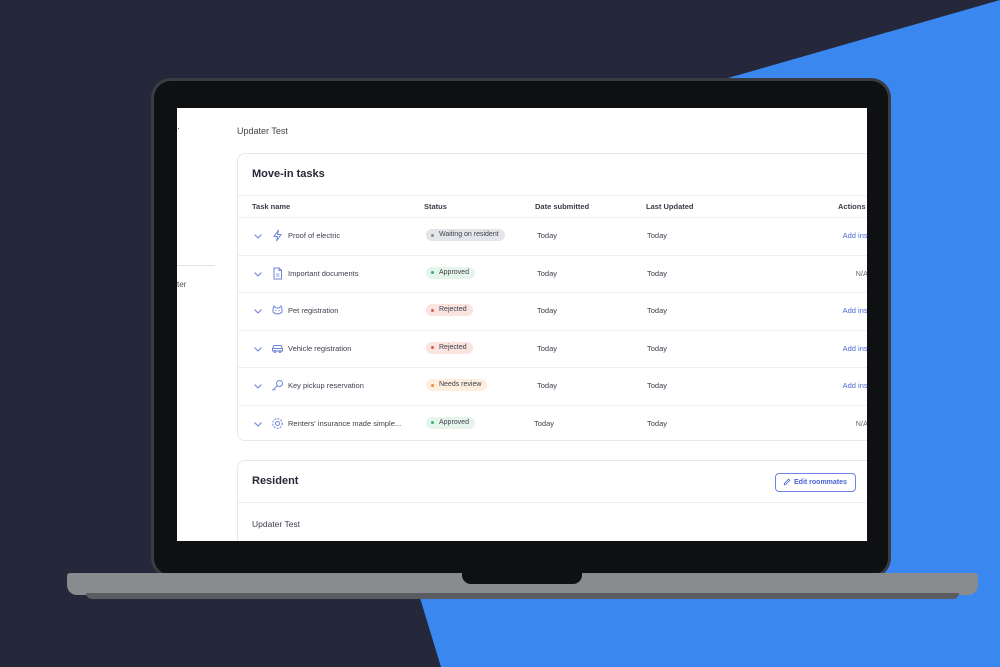 The image size is (1000, 667). Describe the element at coordinates (196, 265) in the screenshot. I see `sidebar-divider` at that location.